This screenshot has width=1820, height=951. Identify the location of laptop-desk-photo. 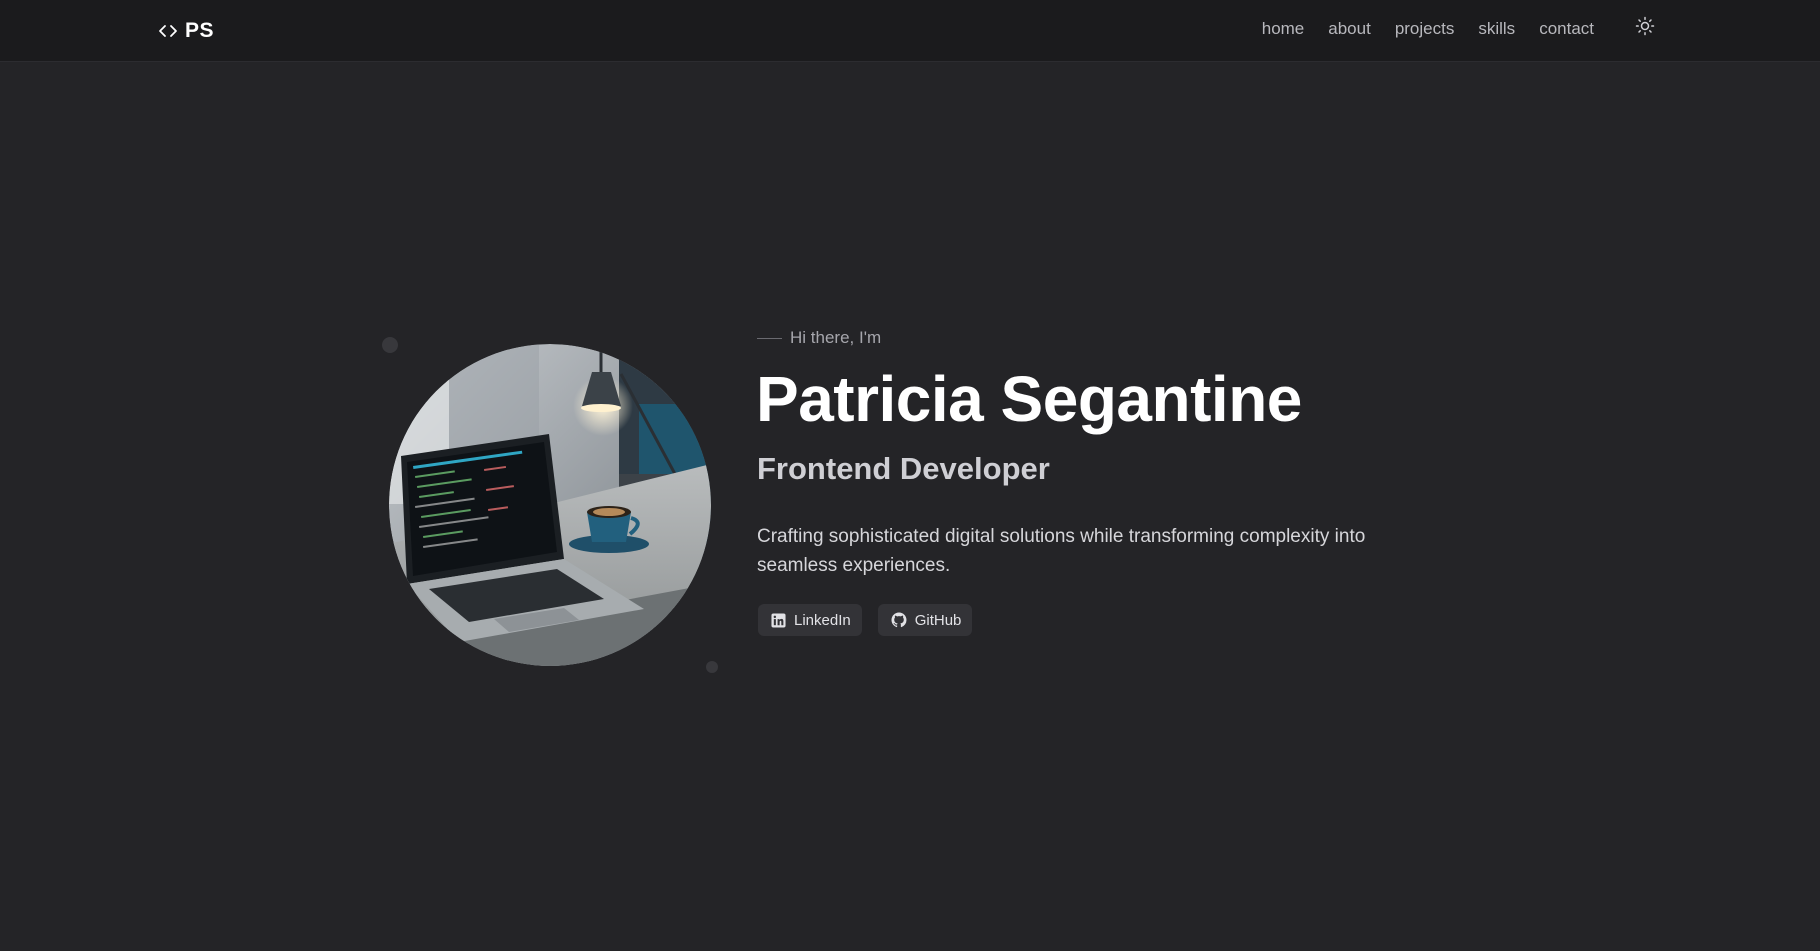
(550, 505).